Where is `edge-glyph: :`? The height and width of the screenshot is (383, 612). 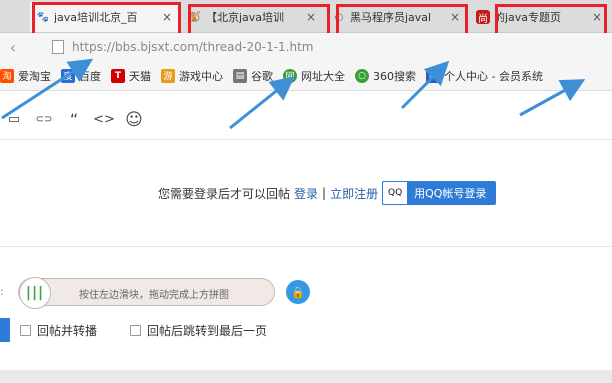 edge-glyph: : is located at coordinates (2, 291).